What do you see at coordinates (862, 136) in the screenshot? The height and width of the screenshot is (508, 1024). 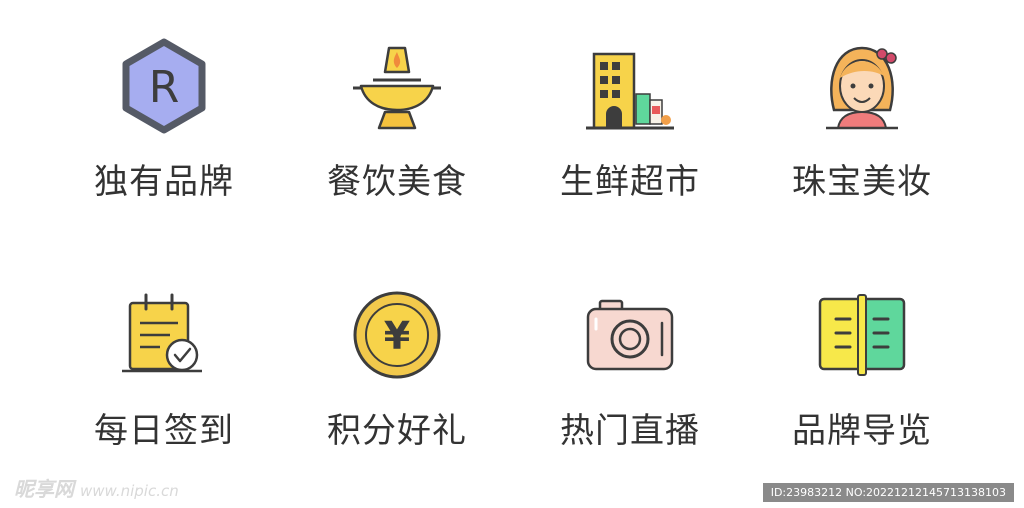 I see `menu-item-jewelry-beauty: 珠宝美妆` at bounding box center [862, 136].